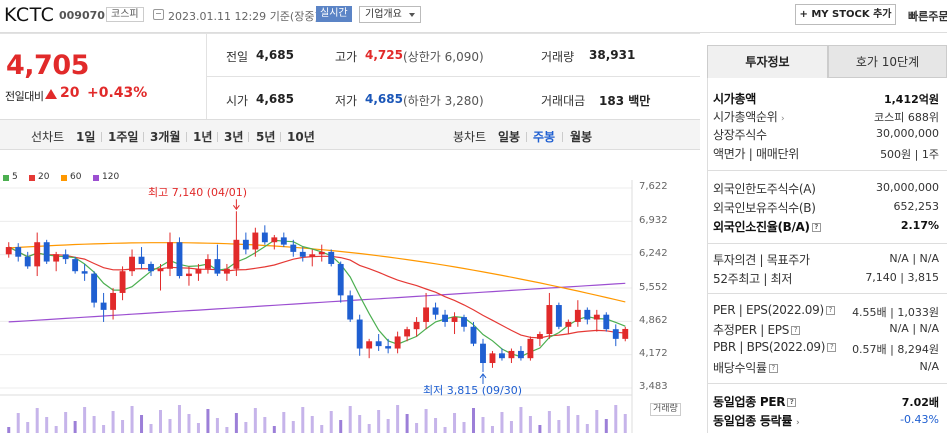  I want to click on foreign-ratio-value: 2.17%, so click(919, 225).